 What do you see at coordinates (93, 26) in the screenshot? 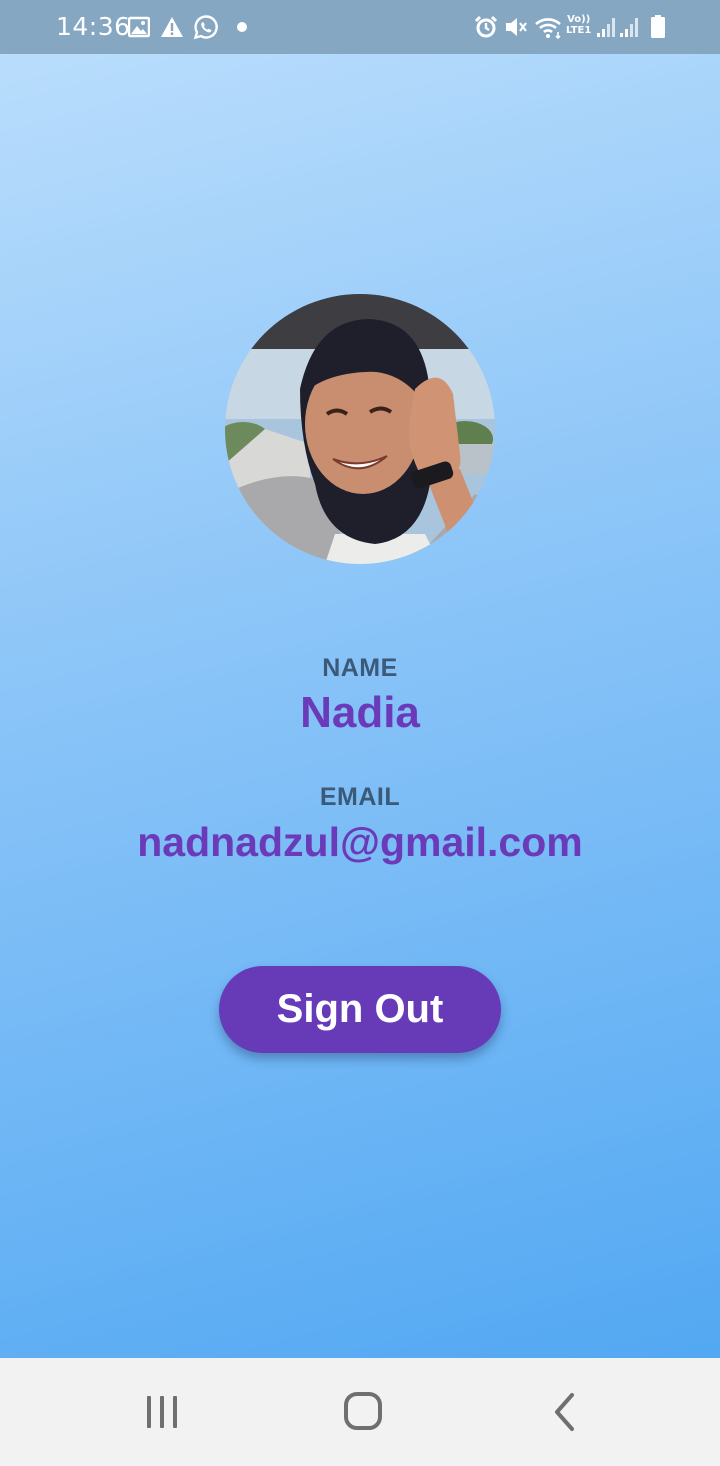
I see `status-time: 14:36` at bounding box center [93, 26].